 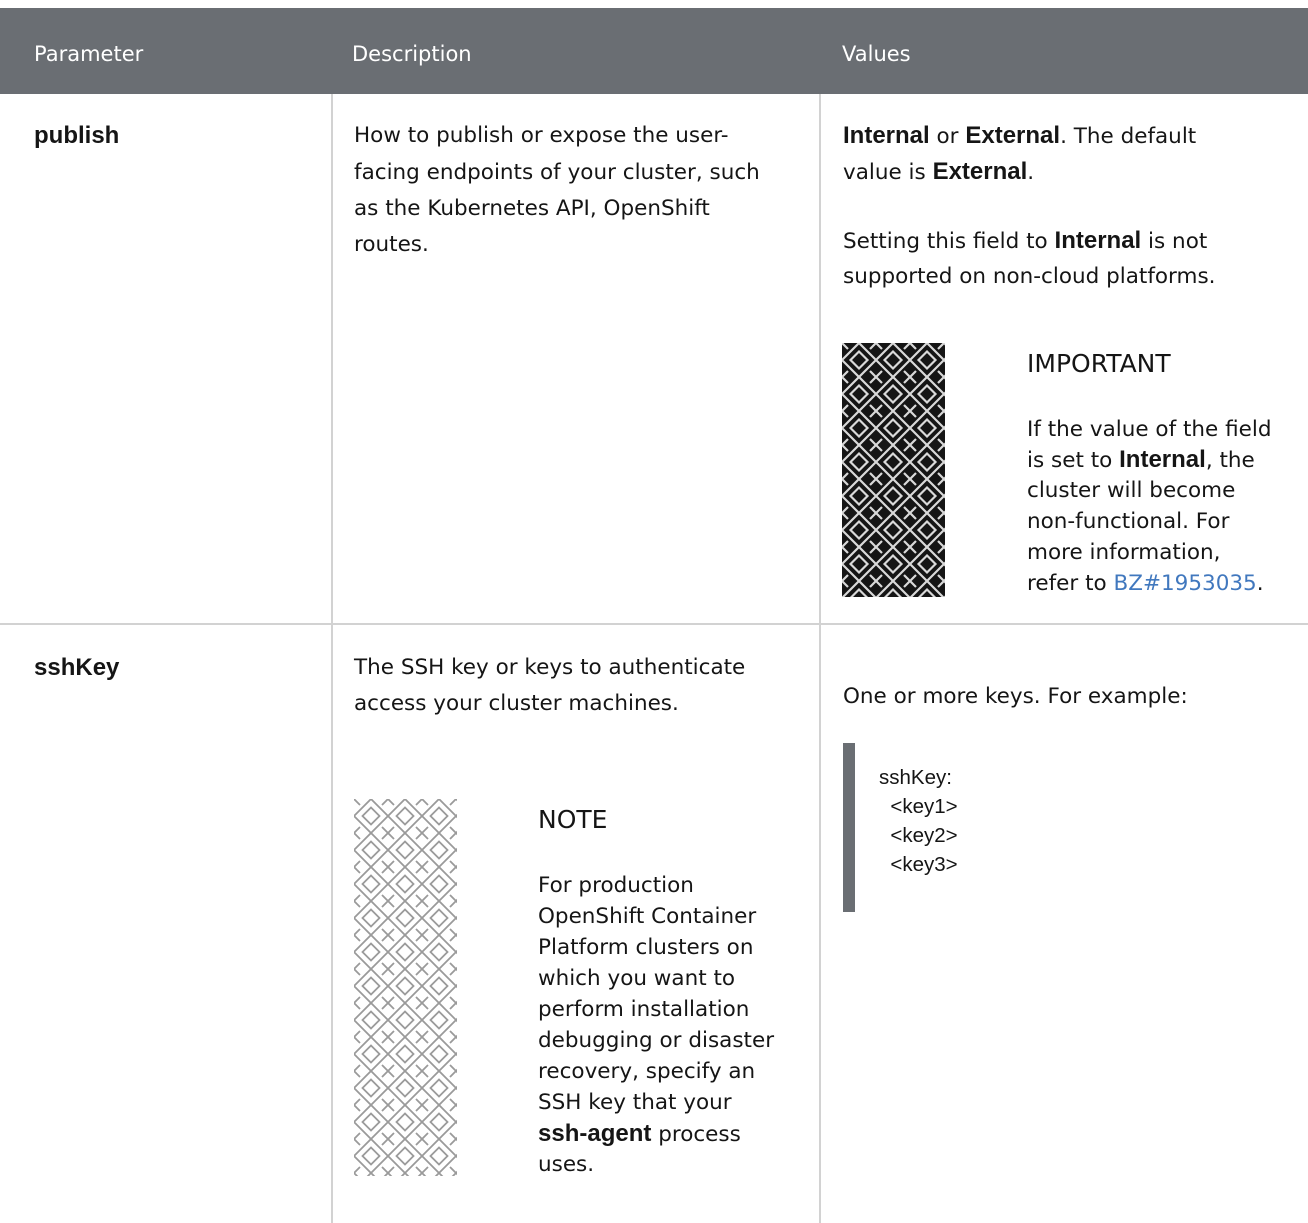 I want to click on param-sshkey: sshKey, so click(x=77, y=667).